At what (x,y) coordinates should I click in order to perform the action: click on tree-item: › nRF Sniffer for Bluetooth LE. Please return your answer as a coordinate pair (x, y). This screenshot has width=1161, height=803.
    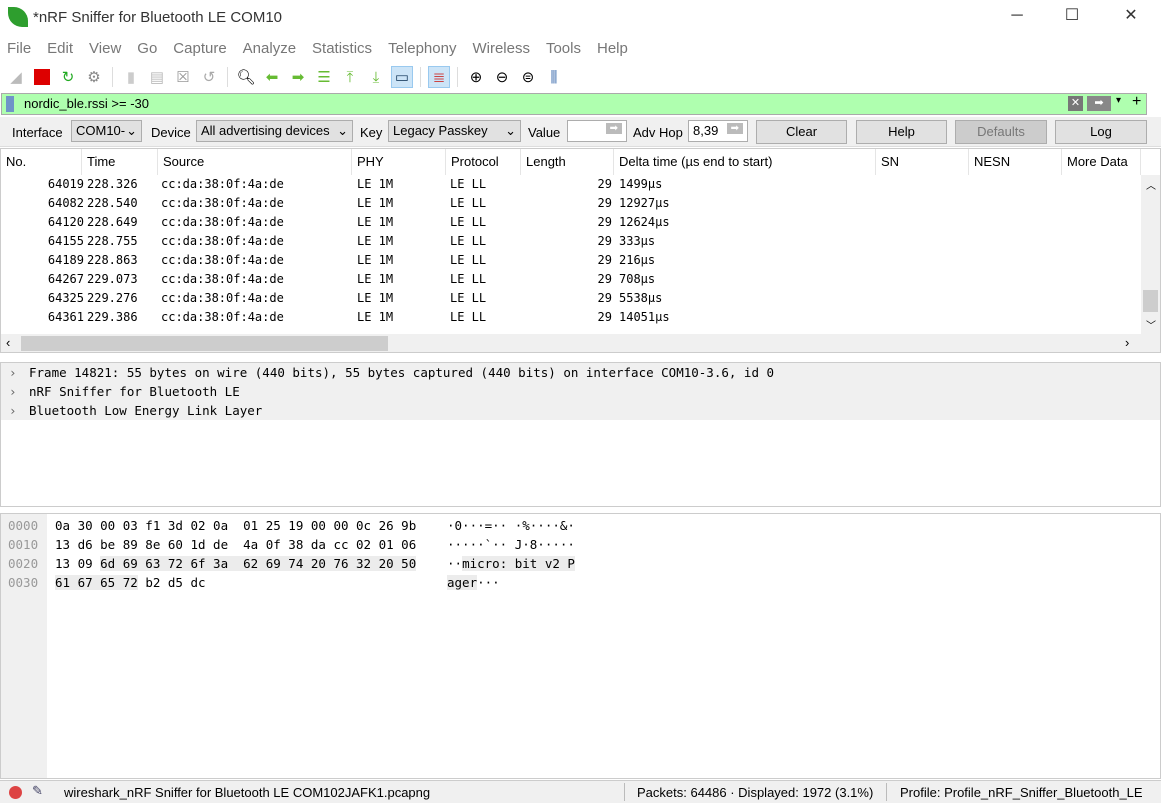
    Looking at the image, I should click on (580, 391).